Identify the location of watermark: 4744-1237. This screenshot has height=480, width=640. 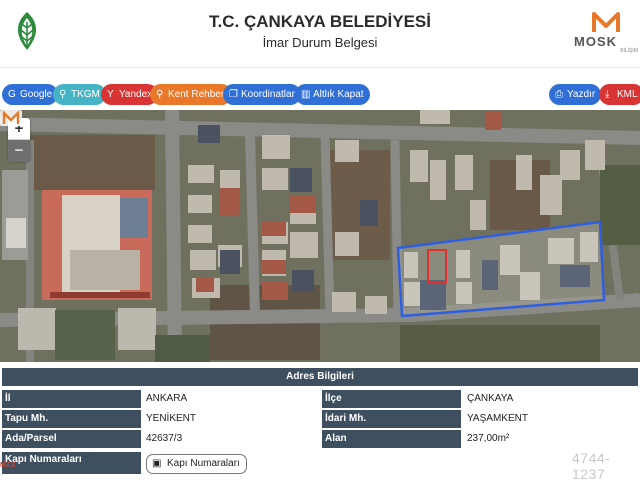
(591, 465).